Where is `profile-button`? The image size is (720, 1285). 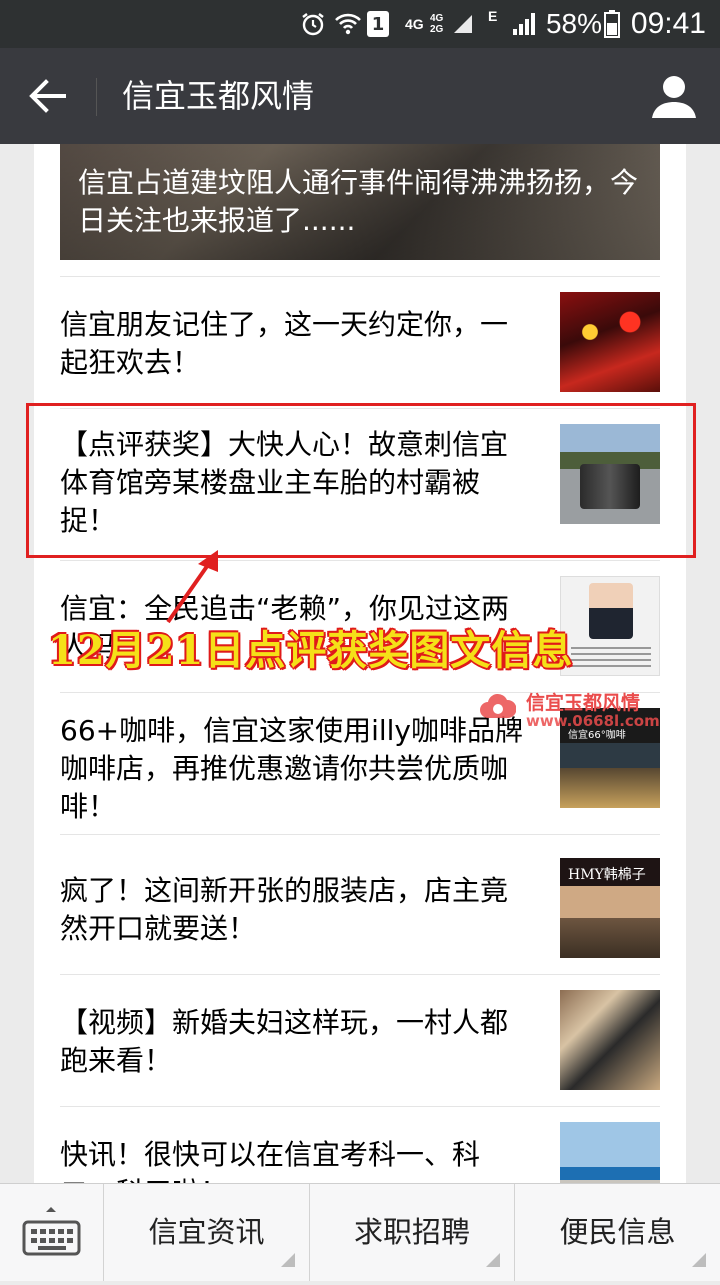 profile-button is located at coordinates (674, 96).